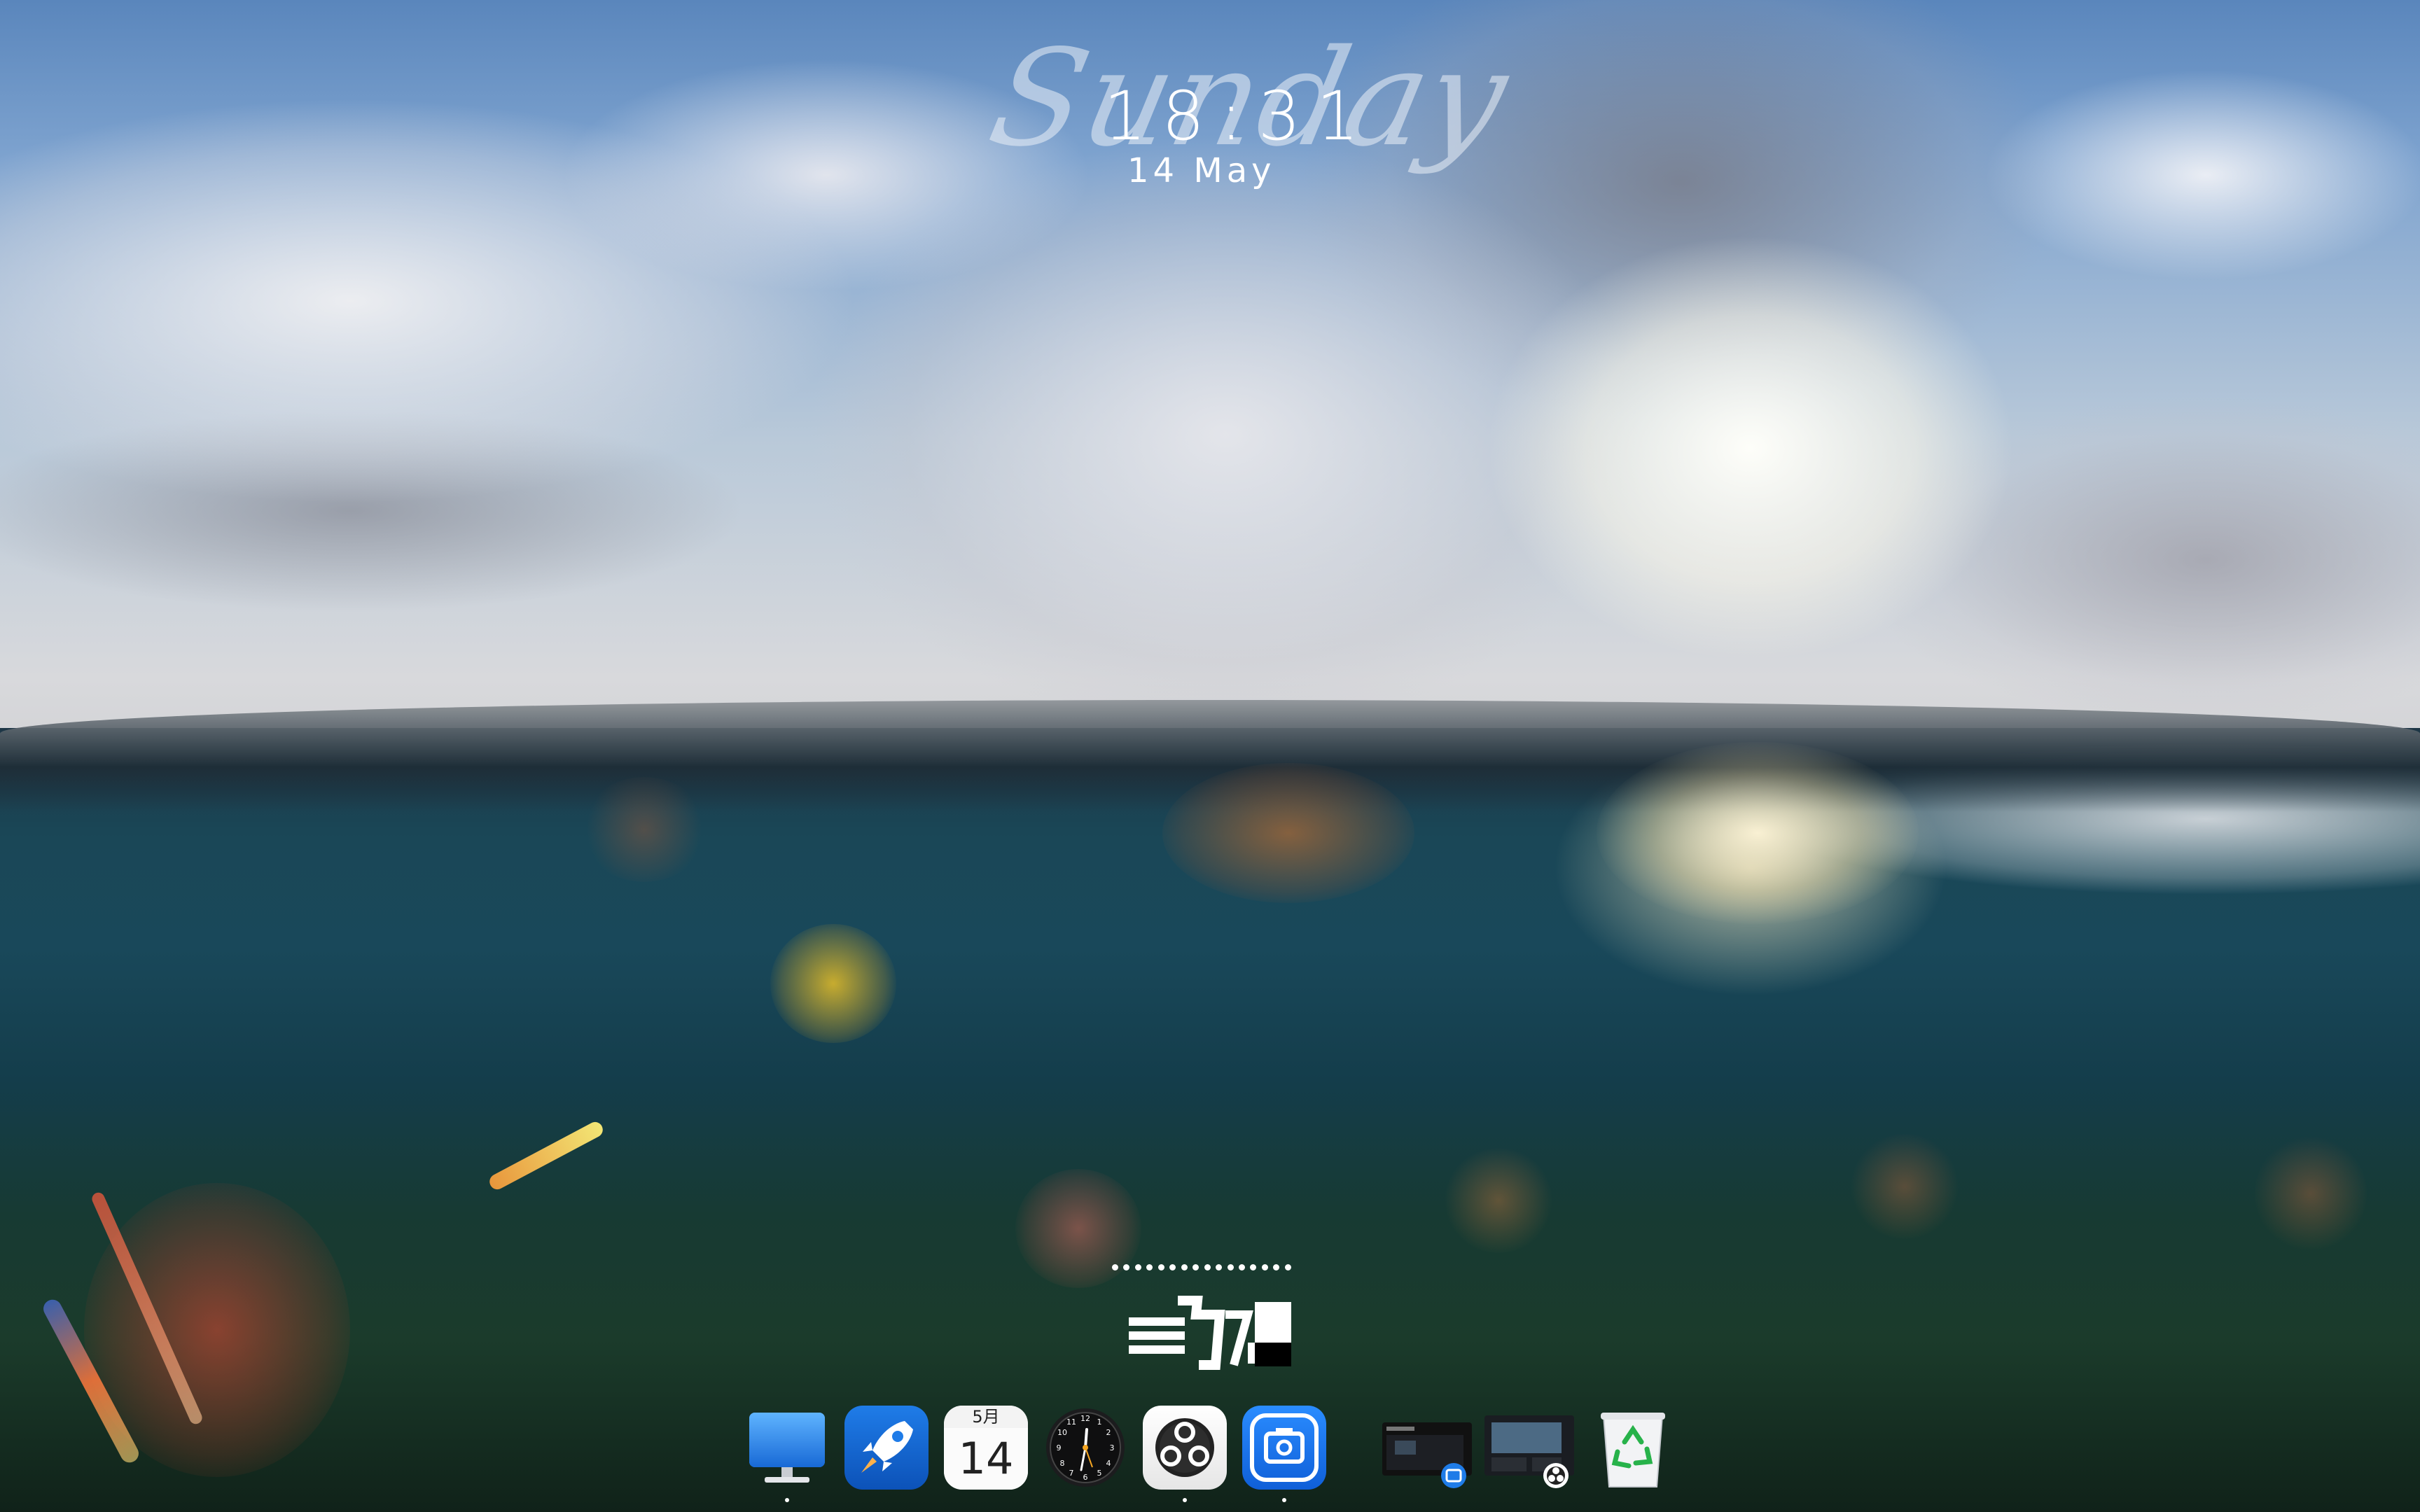 This screenshot has height=1512, width=2420. Describe the element at coordinates (1430, 1448) in the screenshot. I see `recent-window-screenshot-app` at that location.